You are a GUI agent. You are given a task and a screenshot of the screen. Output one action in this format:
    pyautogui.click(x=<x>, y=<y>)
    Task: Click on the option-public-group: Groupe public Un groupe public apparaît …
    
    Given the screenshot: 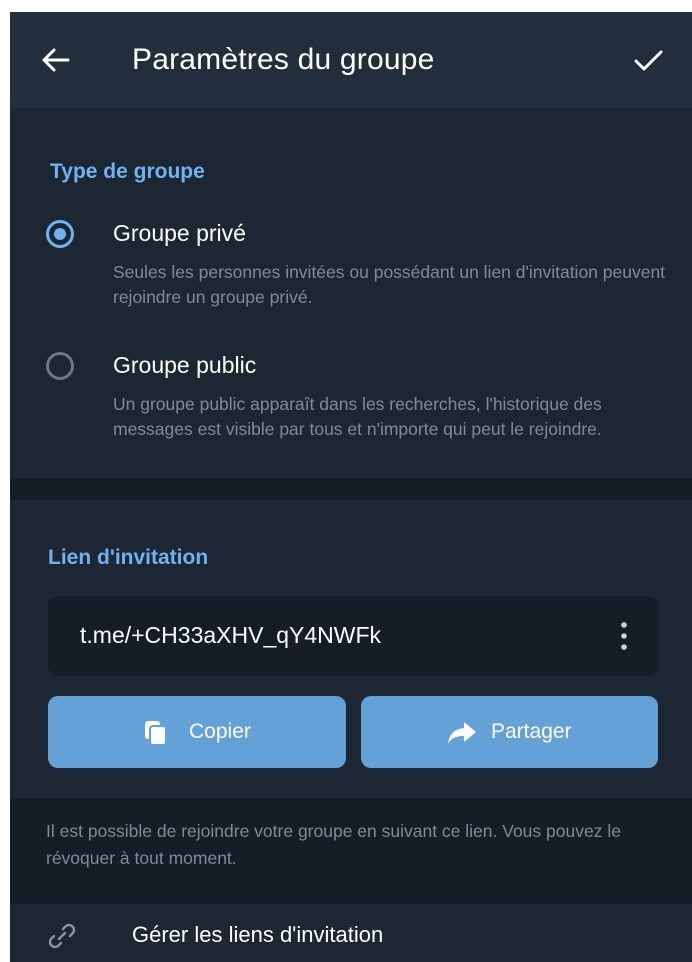 What is the action you would take?
    pyautogui.click(x=351, y=405)
    